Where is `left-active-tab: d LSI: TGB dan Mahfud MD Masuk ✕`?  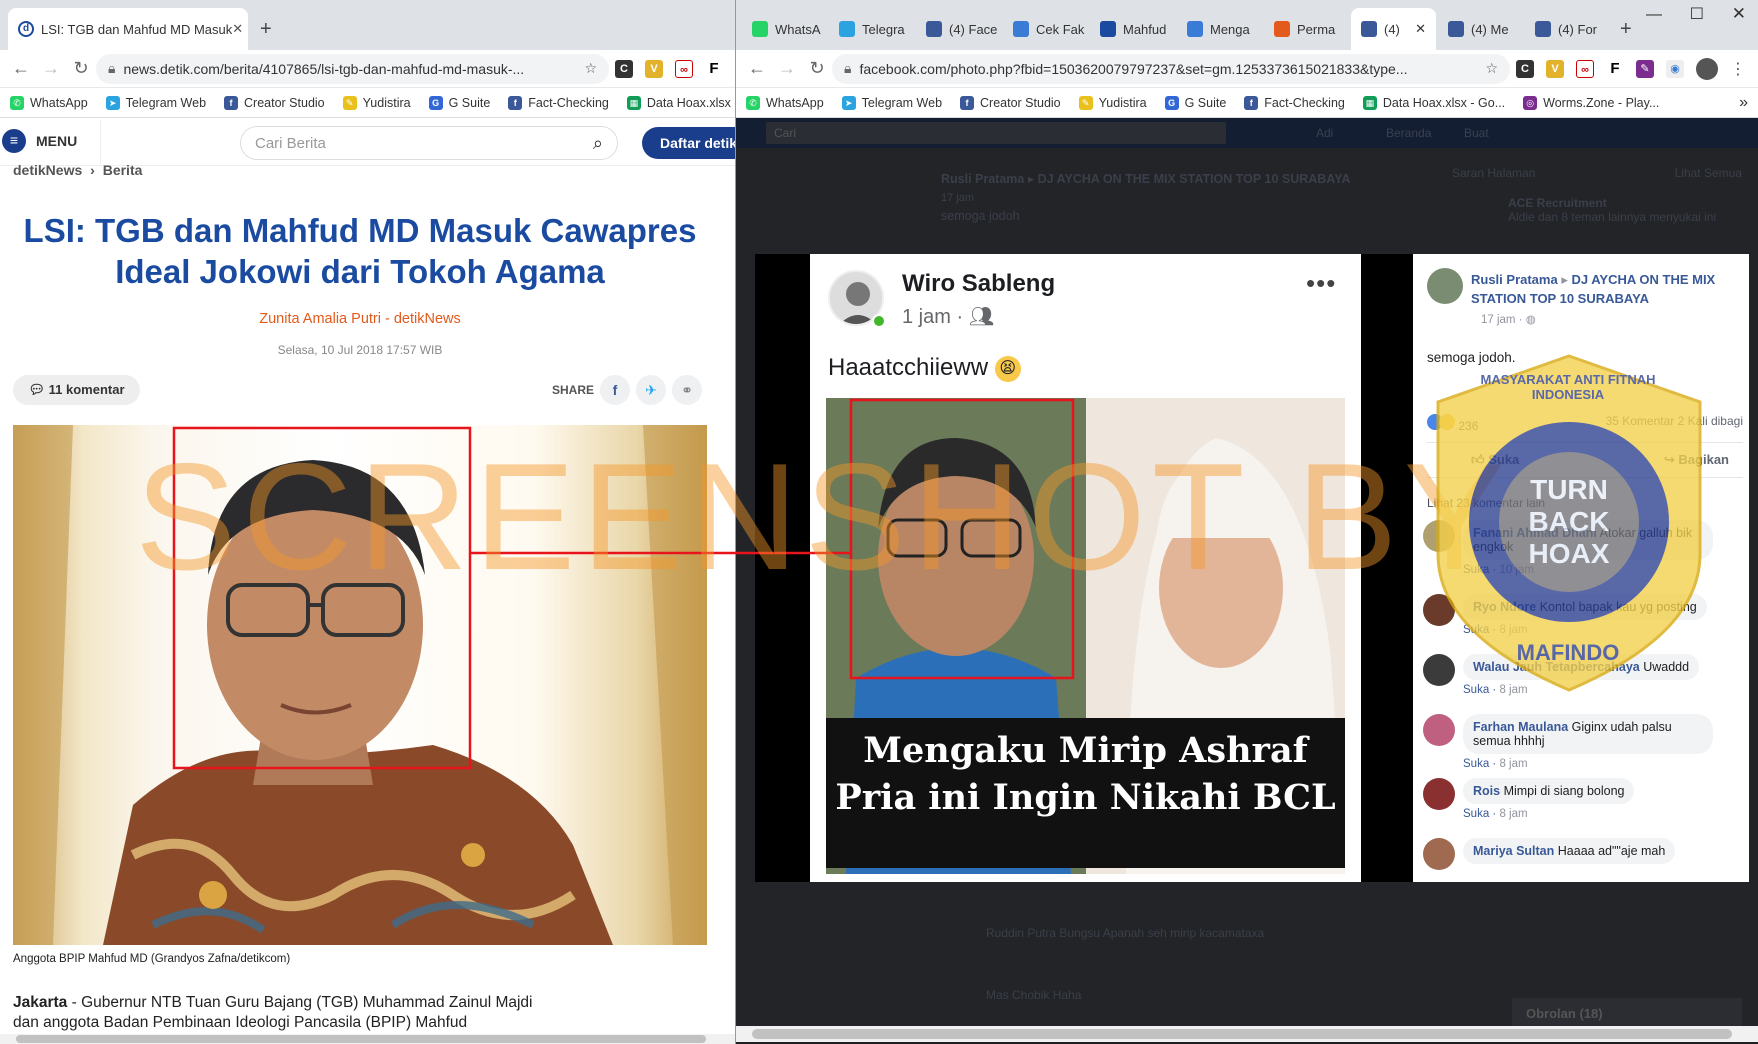
left-active-tab: d LSI: TGB dan Mahfud MD Masuk ✕ is located at coordinates (128, 29).